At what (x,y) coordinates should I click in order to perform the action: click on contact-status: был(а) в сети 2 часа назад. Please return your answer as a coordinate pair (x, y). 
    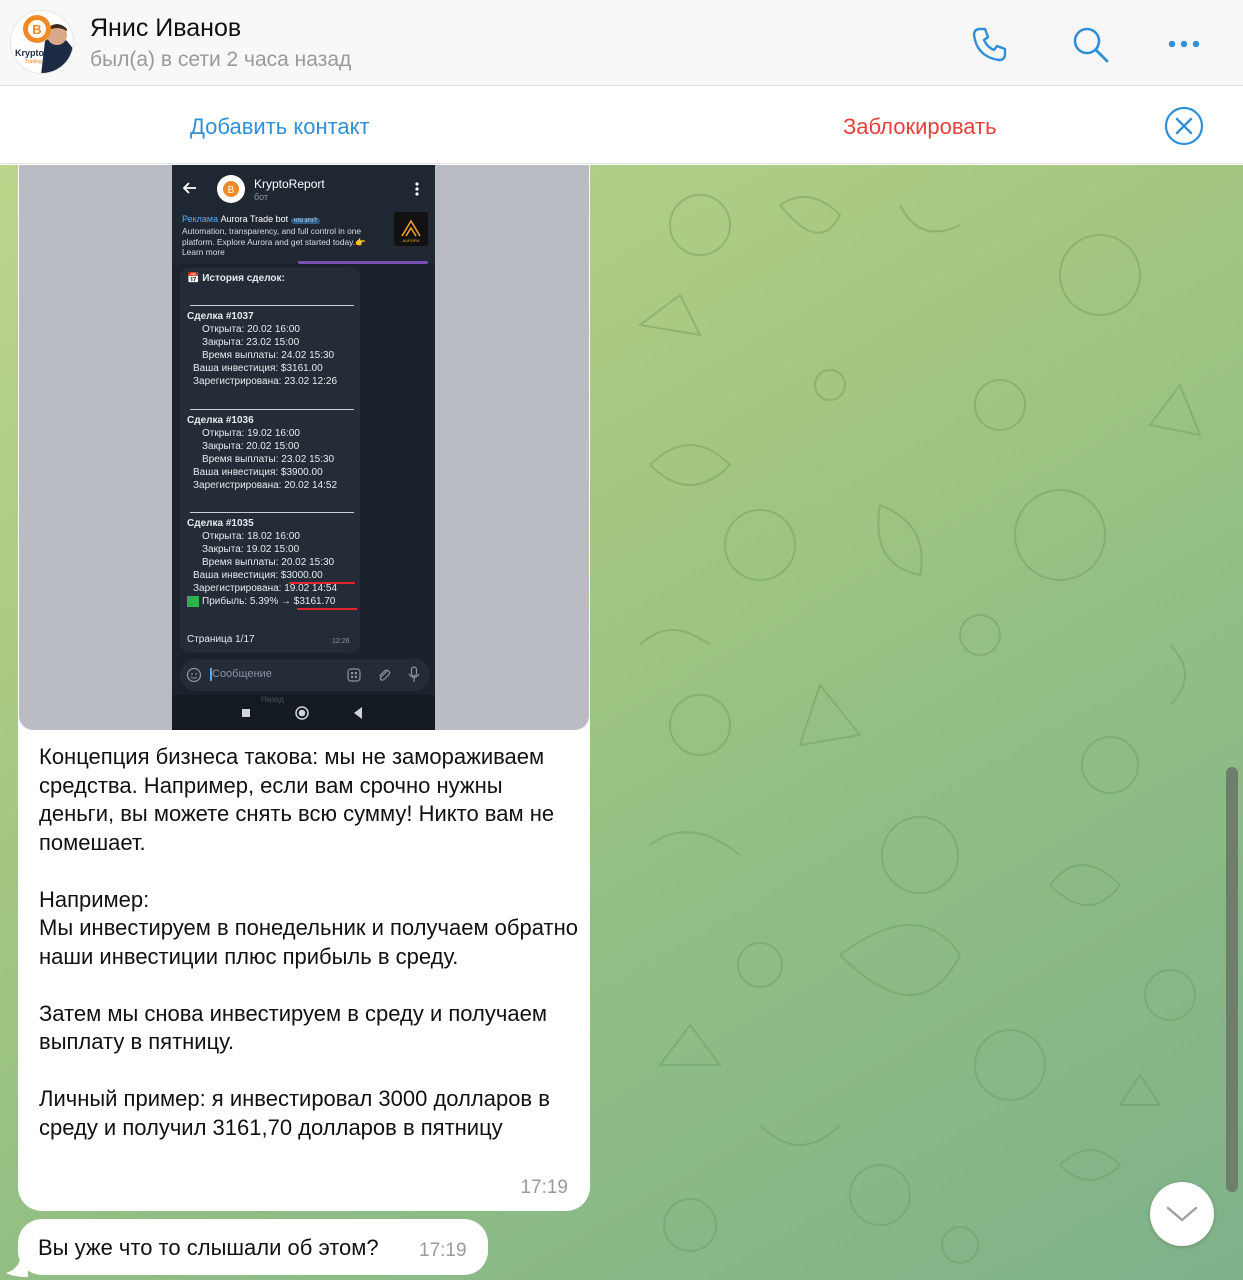
    Looking at the image, I should click on (221, 59).